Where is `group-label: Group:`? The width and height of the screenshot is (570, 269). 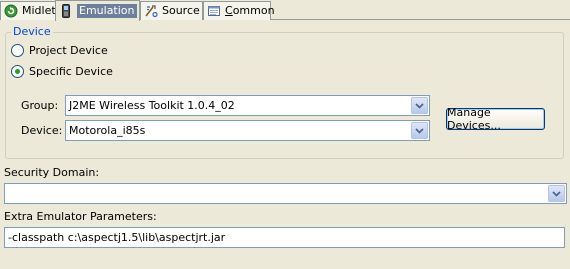
group-label: Group: is located at coordinates (40, 105).